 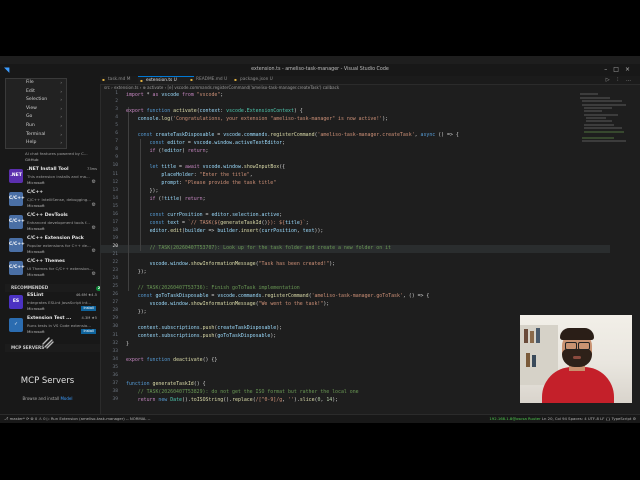 I want to click on recommended-section-header: RECOMMENDED 2, so click(x=52, y=288).